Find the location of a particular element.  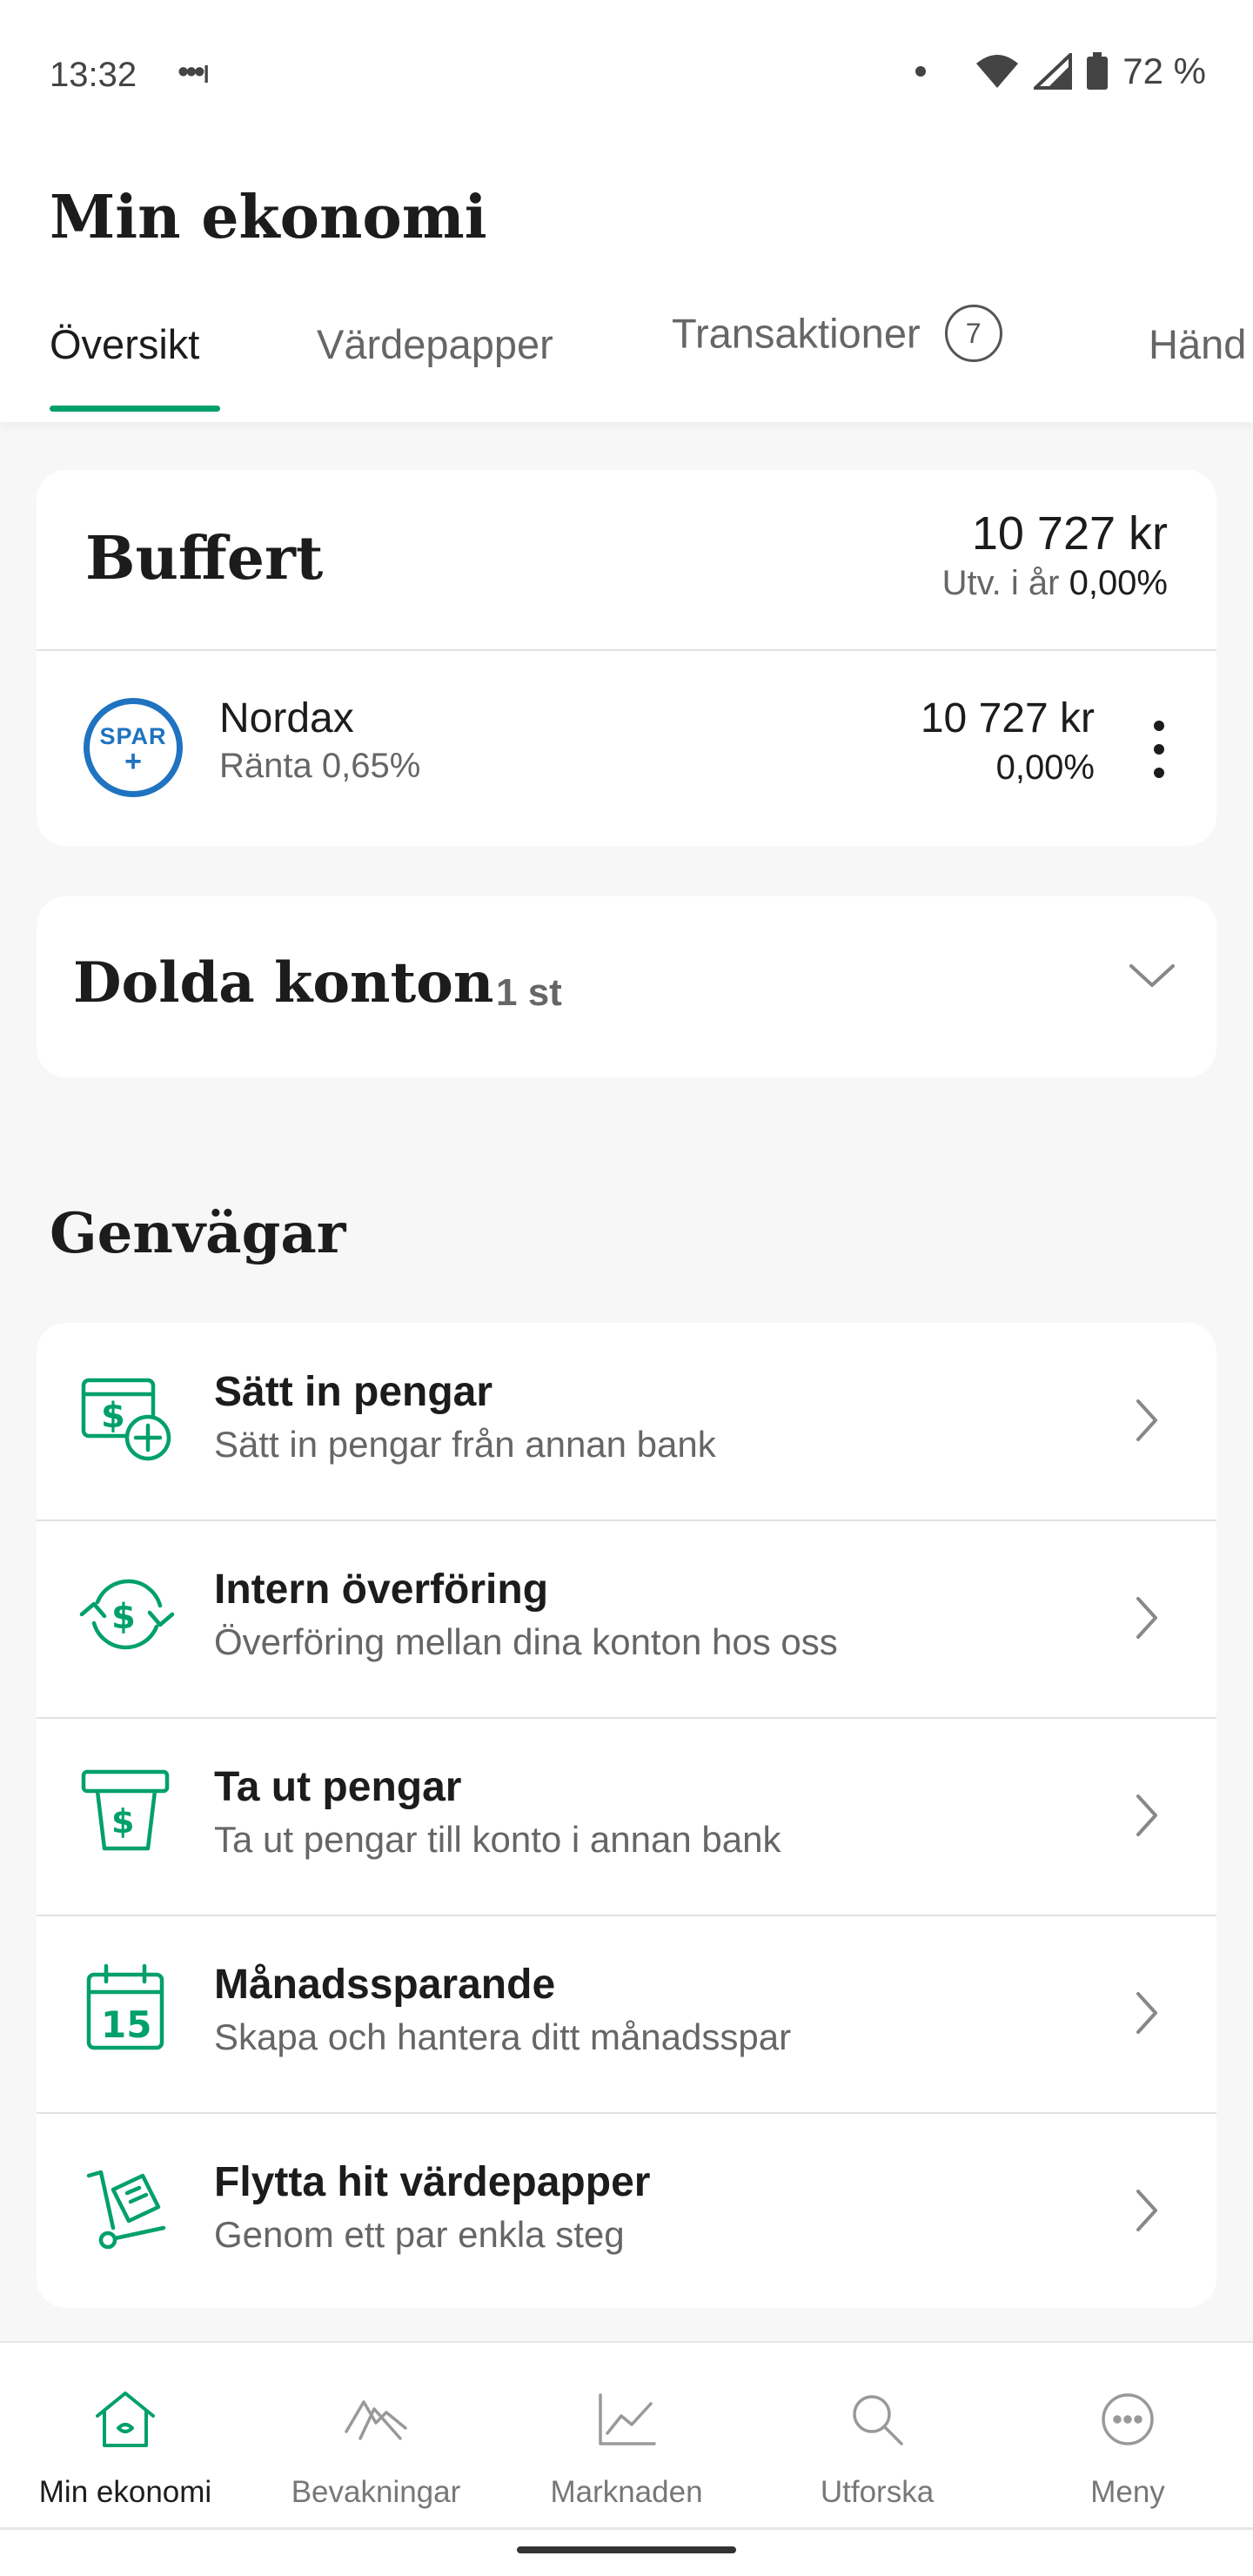

search-icon is located at coordinates (878, 2420).